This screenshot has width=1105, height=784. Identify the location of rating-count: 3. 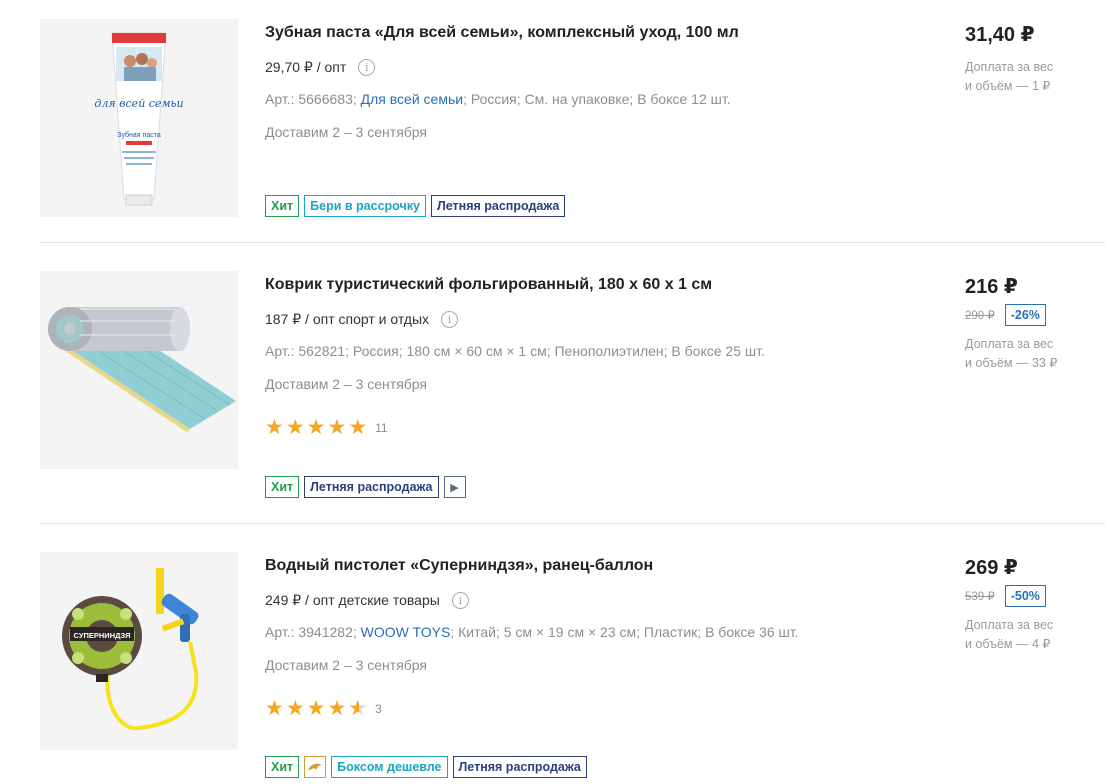
(378, 708).